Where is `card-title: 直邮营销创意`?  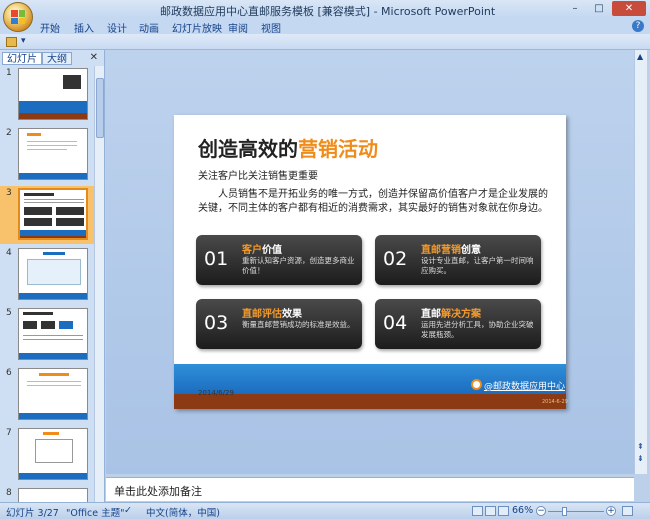
card-title: 直邮营销创意 is located at coordinates (451, 250).